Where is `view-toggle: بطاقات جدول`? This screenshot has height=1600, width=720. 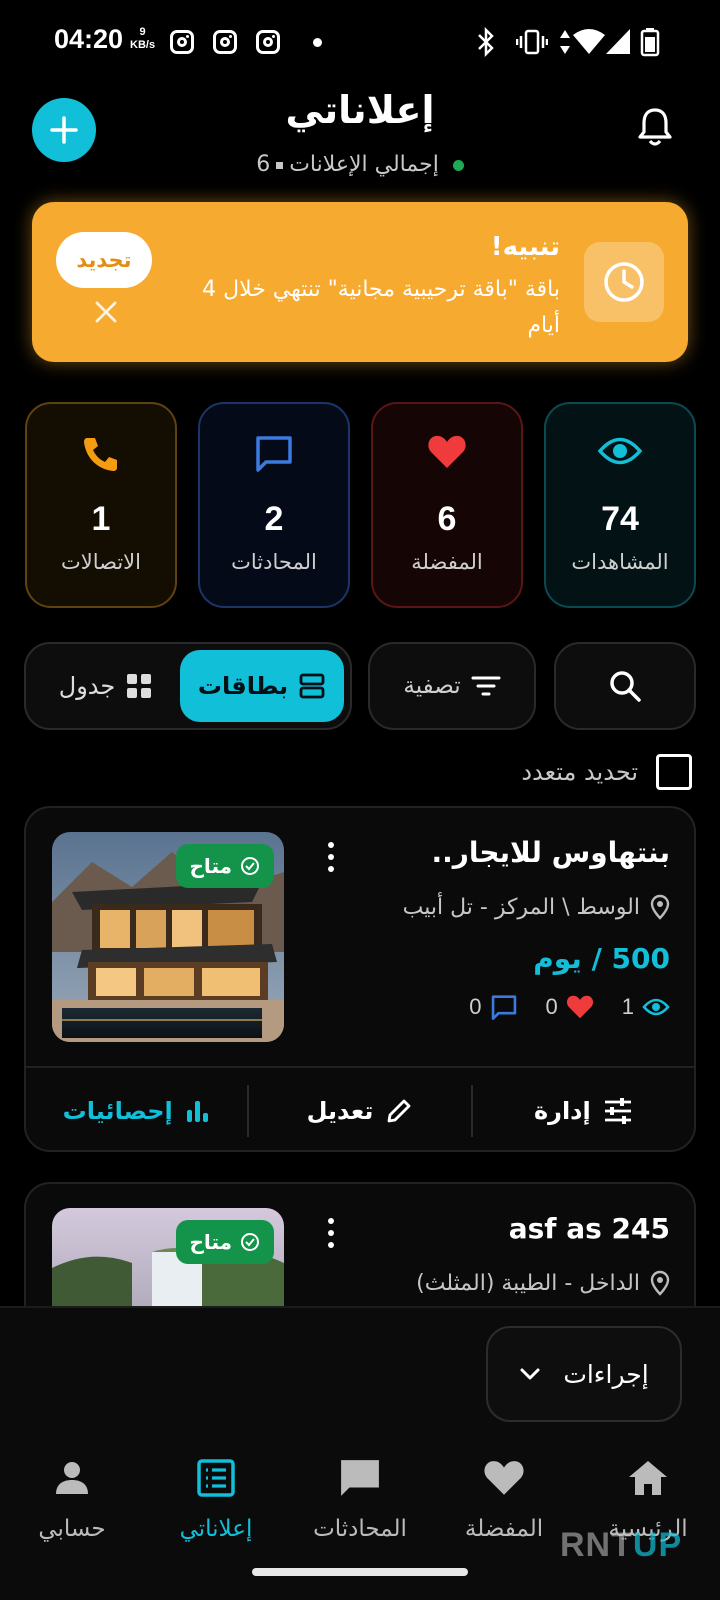
view-toggle: بطاقات جدول is located at coordinates (188, 686).